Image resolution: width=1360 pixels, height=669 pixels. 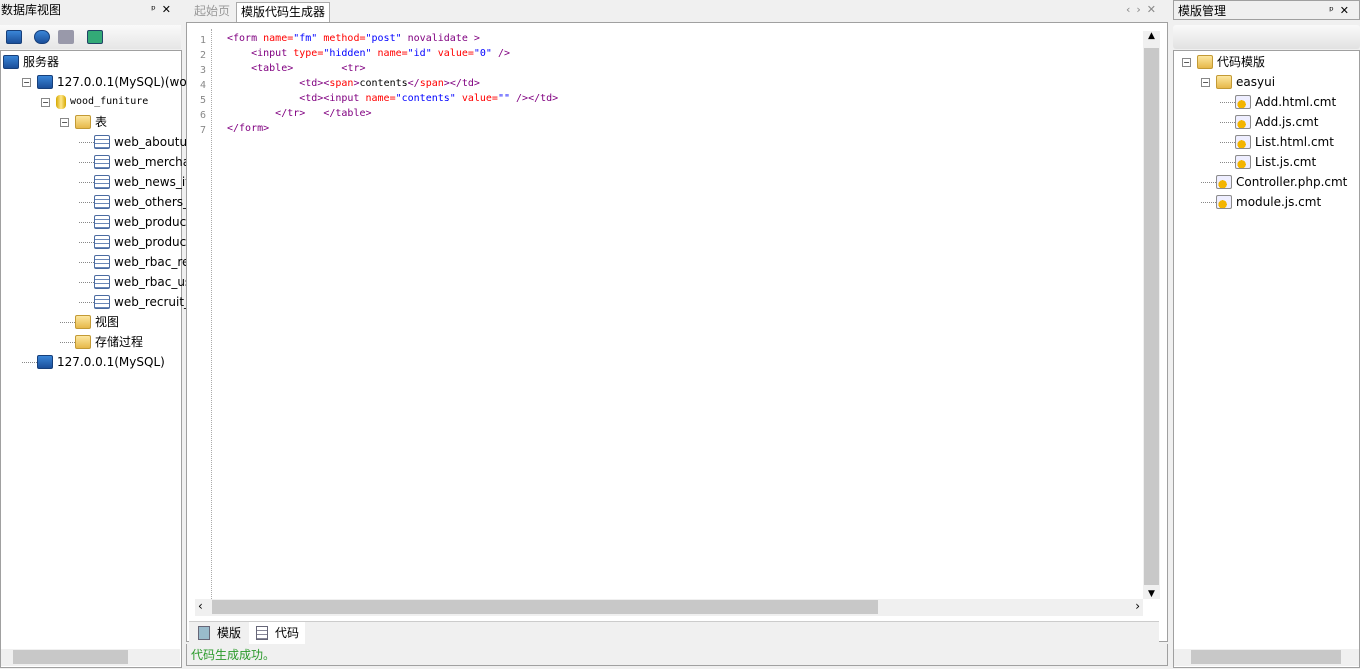 What do you see at coordinates (1151, 594) in the screenshot?
I see `scroll-down-icon: ▼` at bounding box center [1151, 594].